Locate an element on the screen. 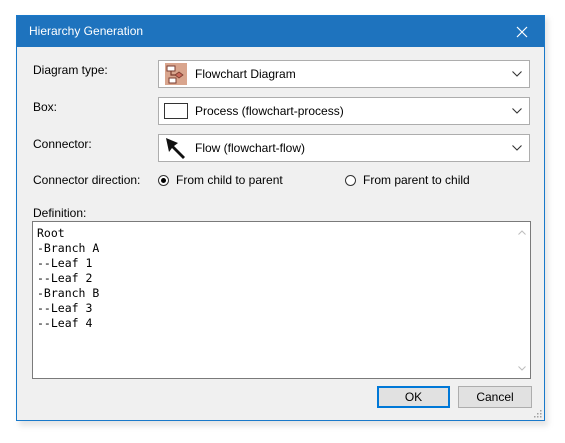  box-select: Process (flowchart-process) is located at coordinates (344, 111).